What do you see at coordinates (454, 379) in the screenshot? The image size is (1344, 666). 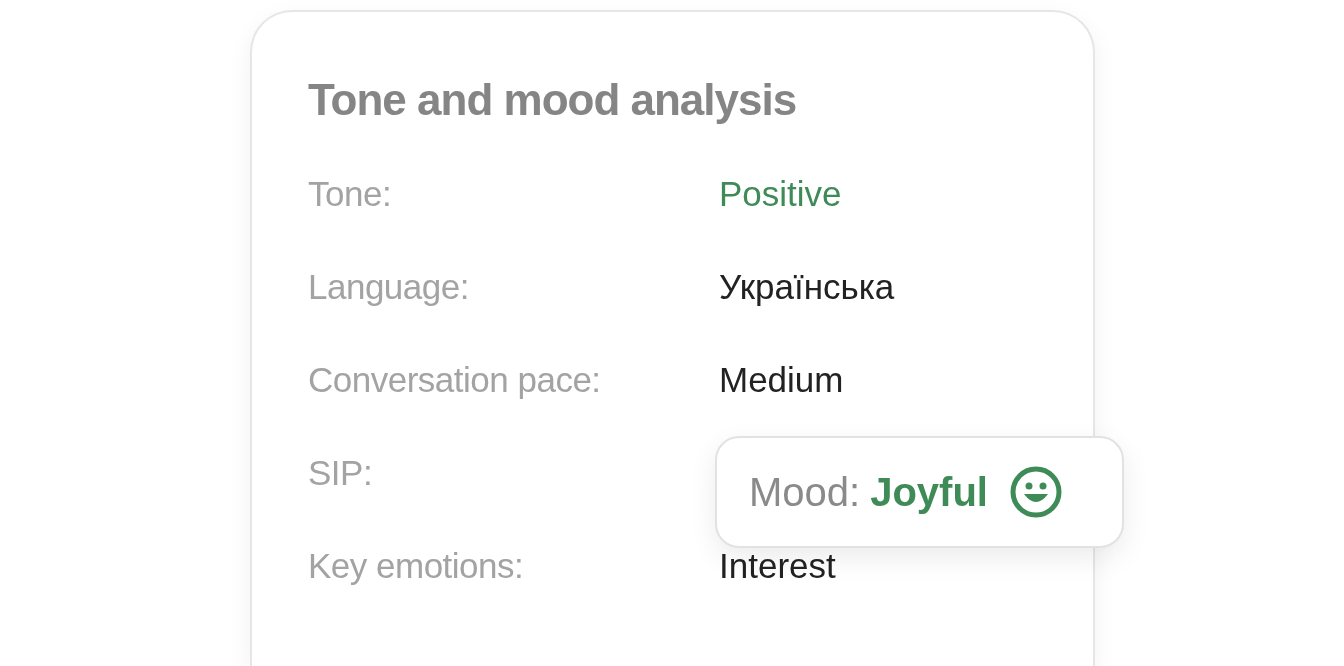 I see `field-label: Conversation pace:` at bounding box center [454, 379].